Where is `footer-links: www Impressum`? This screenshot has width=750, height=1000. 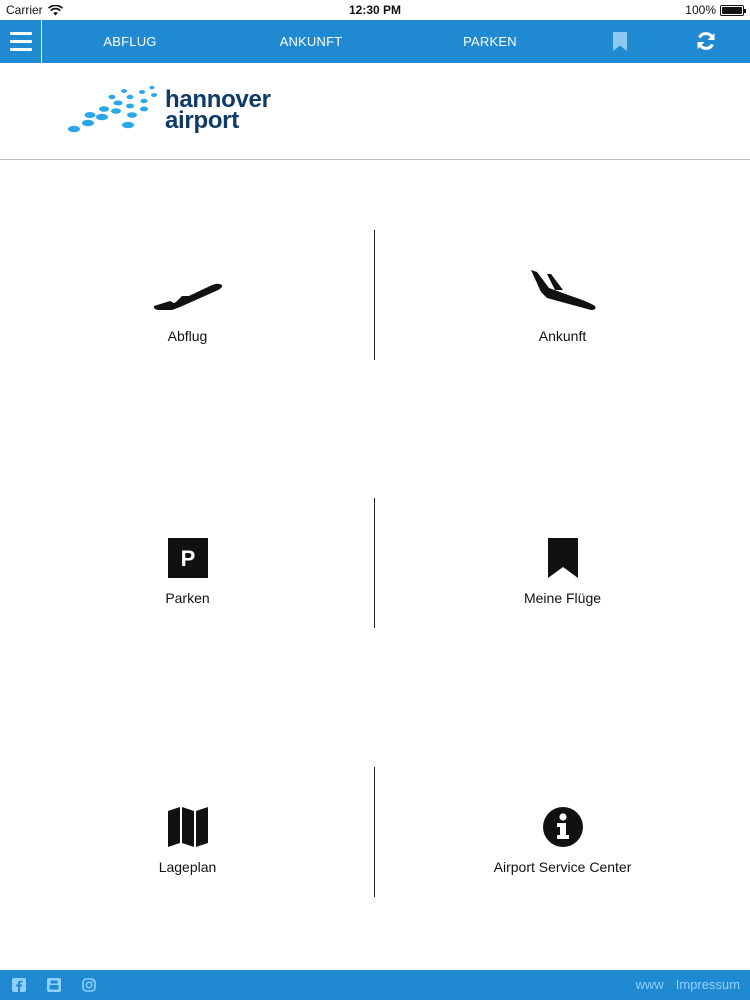
footer-links: www Impressum is located at coordinates (688, 985).